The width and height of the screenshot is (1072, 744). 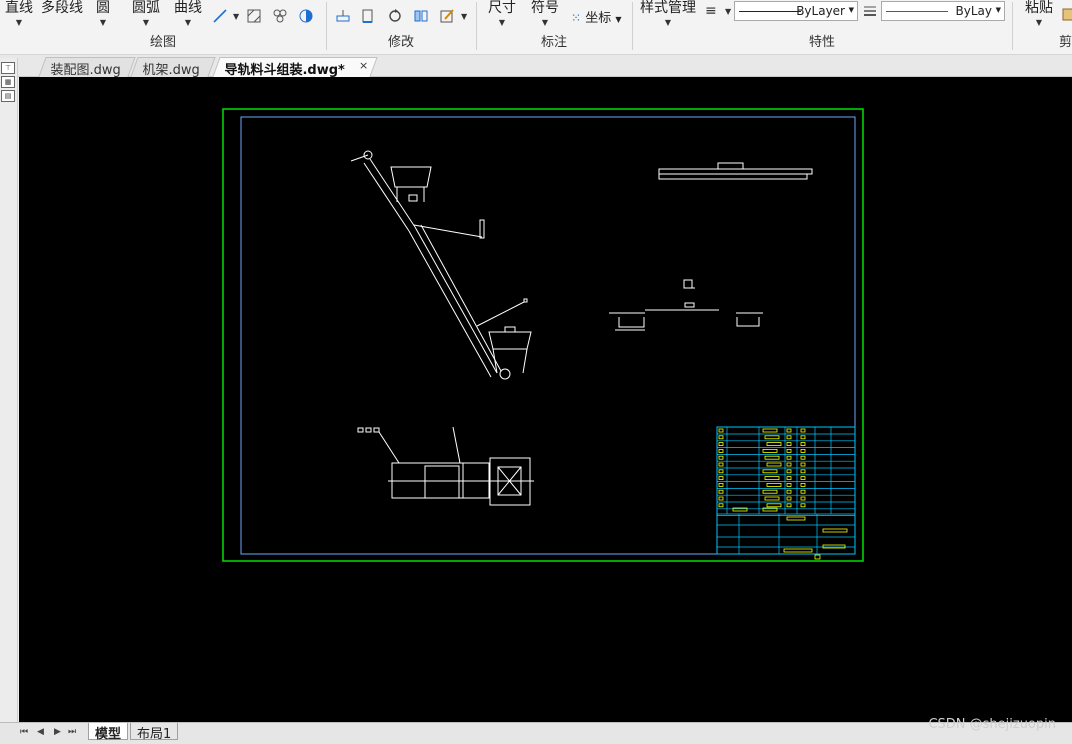 What do you see at coordinates (445, 466) in the screenshot?
I see `plan-view` at bounding box center [445, 466].